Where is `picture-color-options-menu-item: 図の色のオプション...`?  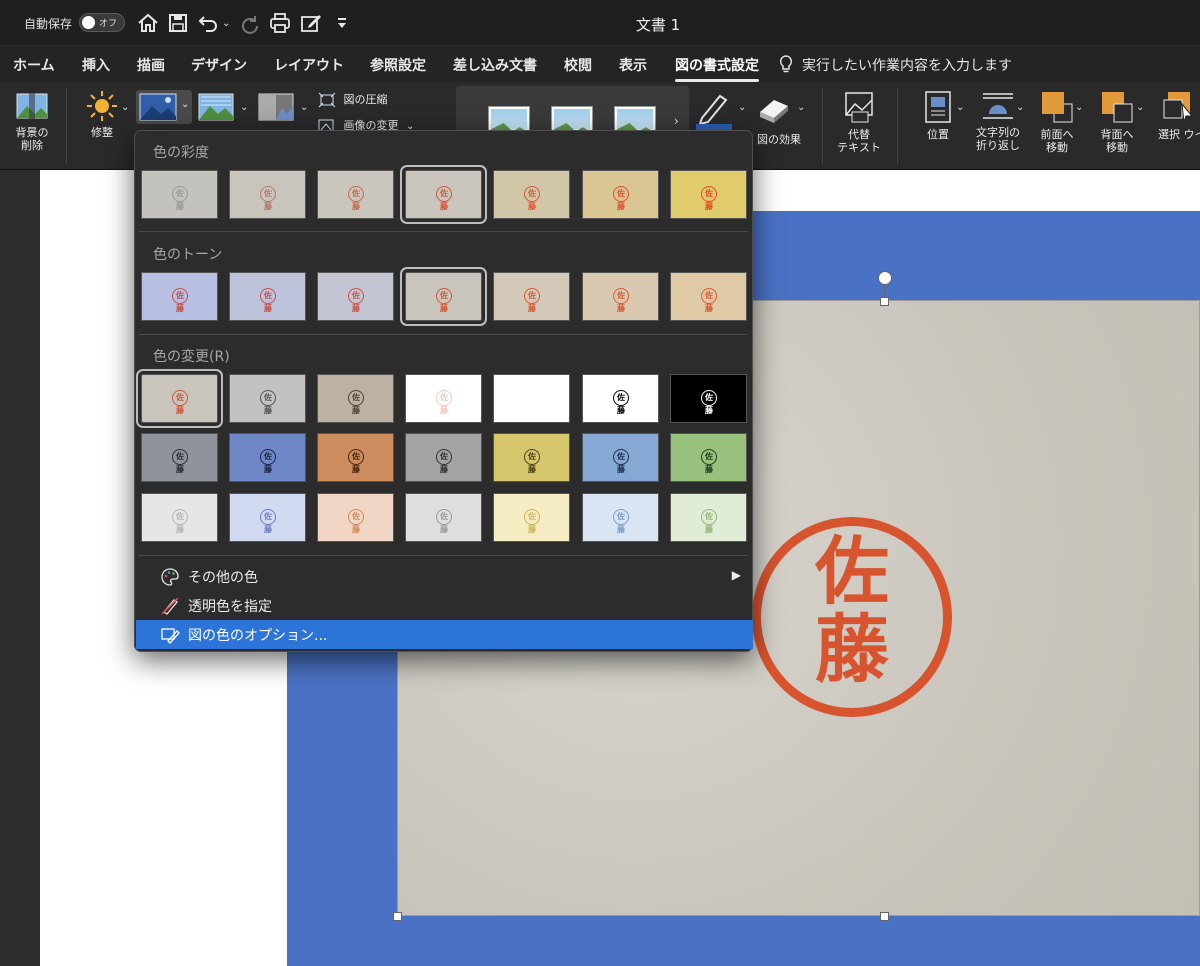 picture-color-options-menu-item: 図の色のオプション... is located at coordinates (444, 634).